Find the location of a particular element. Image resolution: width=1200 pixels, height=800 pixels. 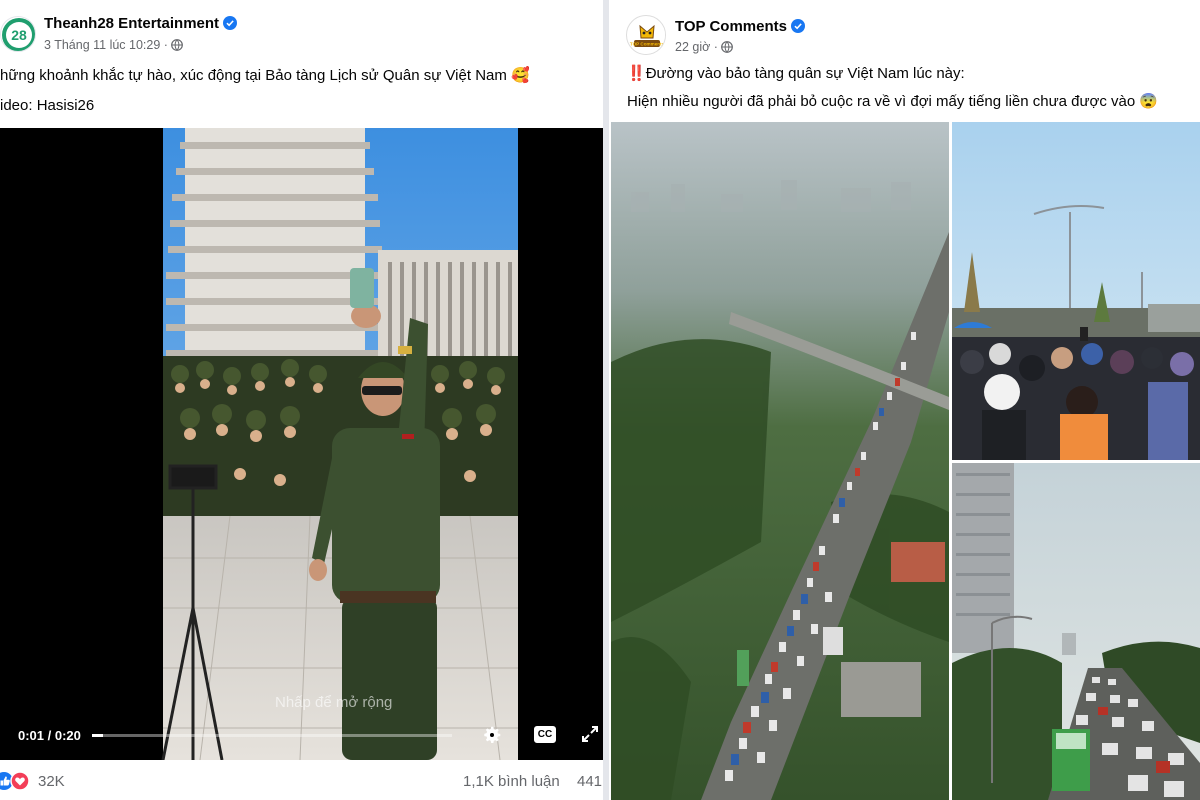

avatar-text: 28 is located at coordinates (19, 35).